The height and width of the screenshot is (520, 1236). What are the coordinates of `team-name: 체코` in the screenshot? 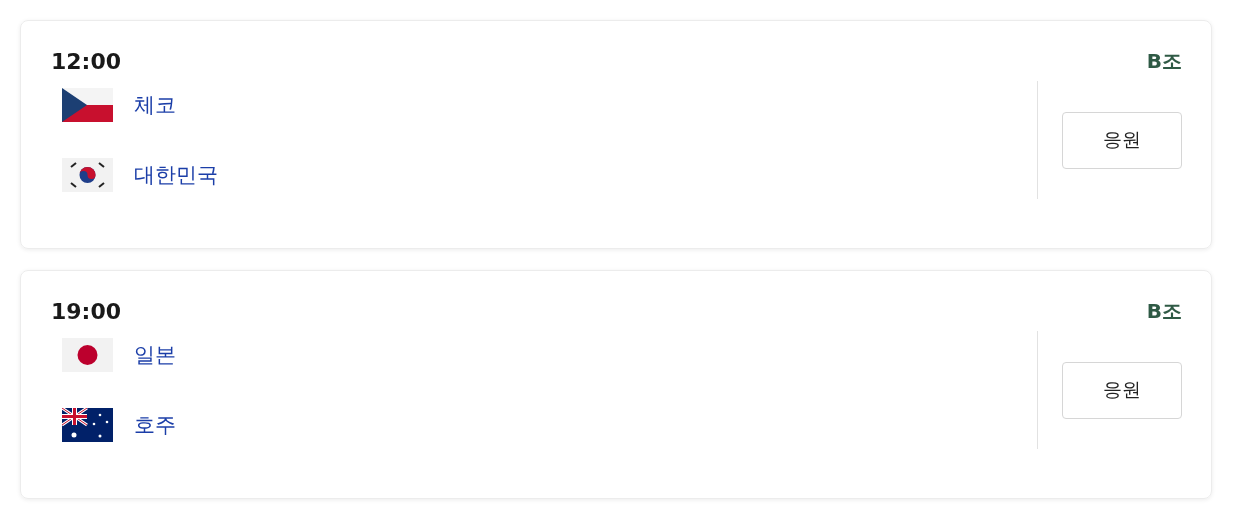 It's located at (155, 105).